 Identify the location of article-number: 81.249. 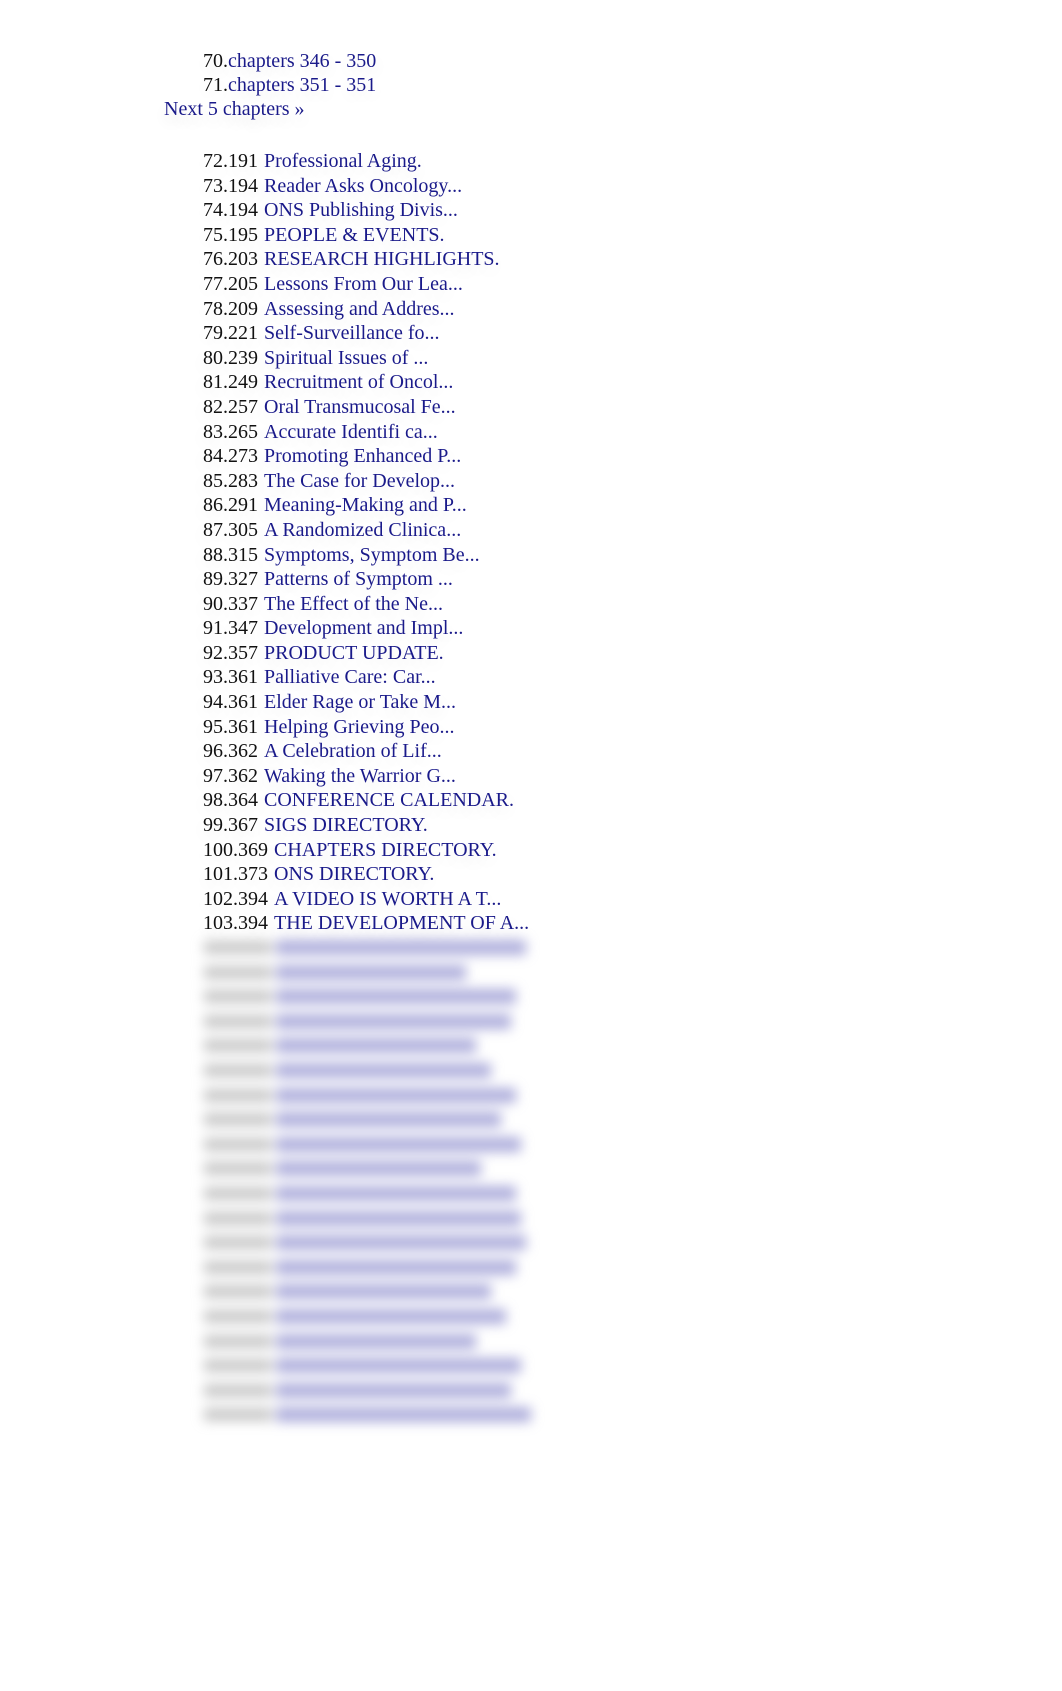
(230, 382).